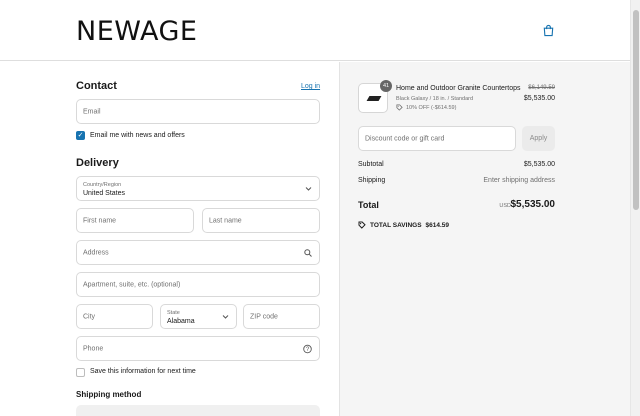 The width and height of the screenshot is (640, 416). What do you see at coordinates (225, 220) in the screenshot?
I see `last-name-placeholder: Last name` at bounding box center [225, 220].